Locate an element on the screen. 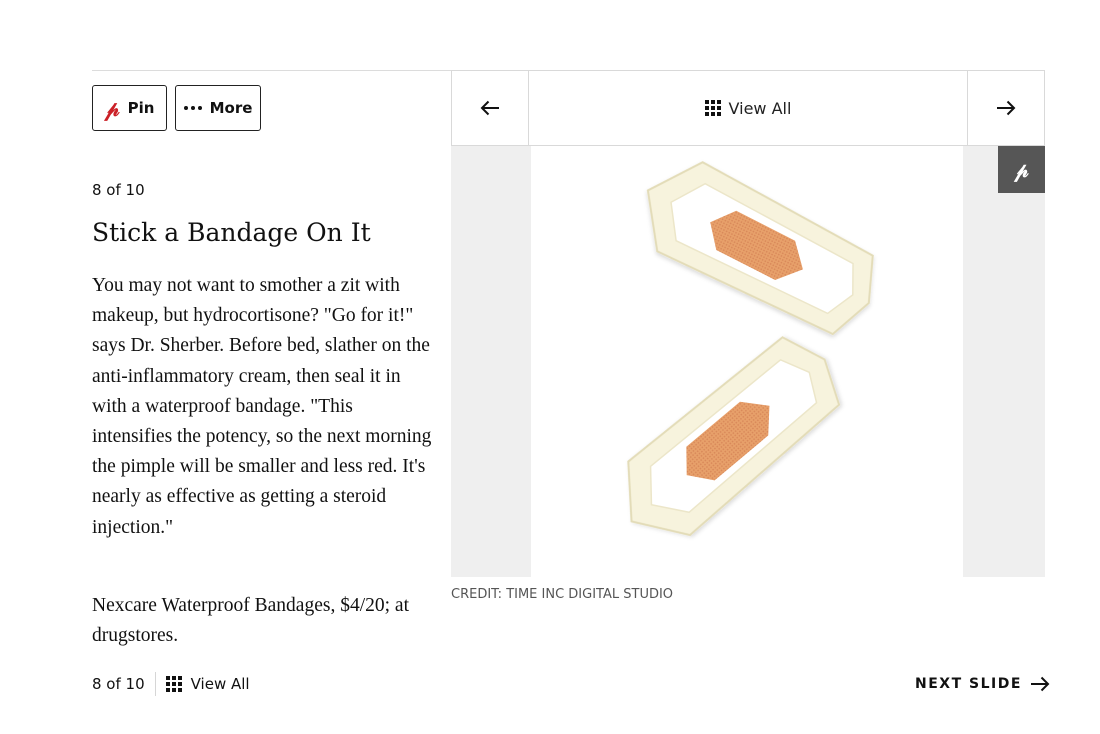 The image size is (1100, 734). pin-button-label: Pin is located at coordinates (141, 108).